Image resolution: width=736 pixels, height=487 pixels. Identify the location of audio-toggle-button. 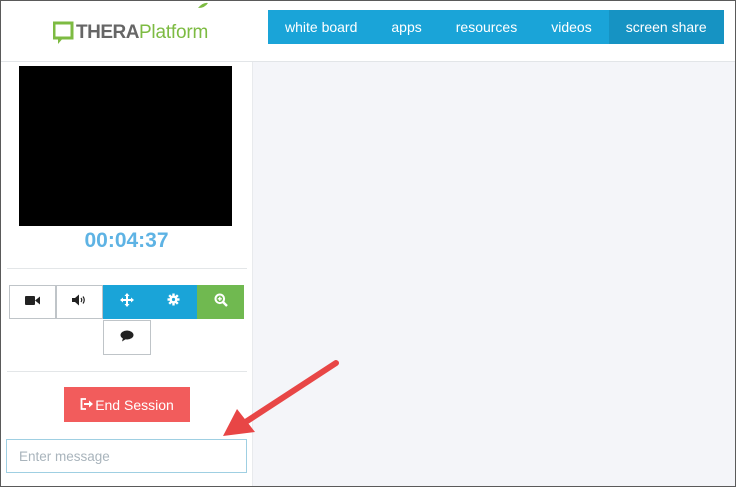
(79, 302).